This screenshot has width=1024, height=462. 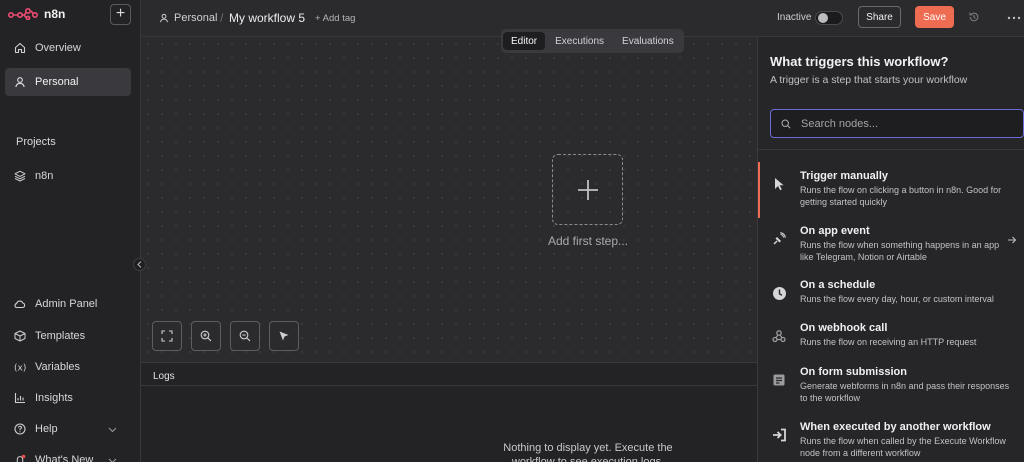 I want to click on fit-view-button, so click(x=167, y=336).